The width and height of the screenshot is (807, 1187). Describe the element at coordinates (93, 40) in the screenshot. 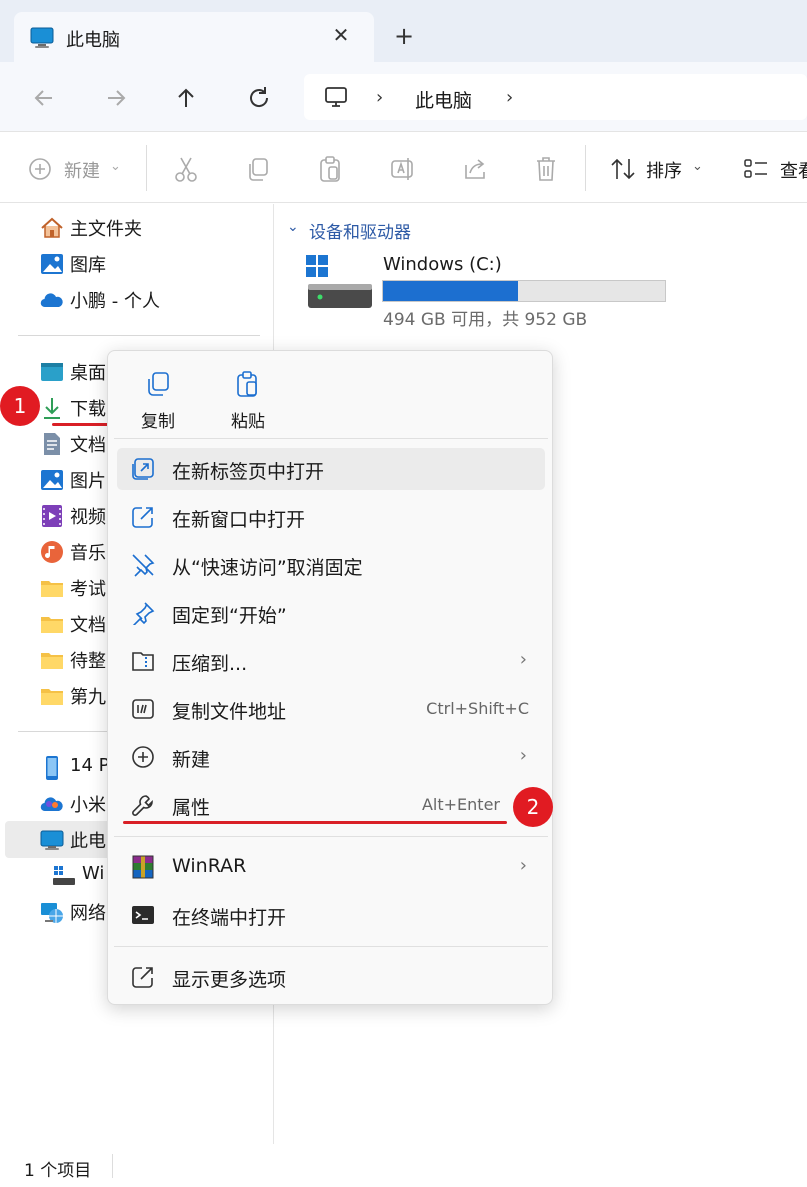

I see `tab-label: 此电脑` at that location.